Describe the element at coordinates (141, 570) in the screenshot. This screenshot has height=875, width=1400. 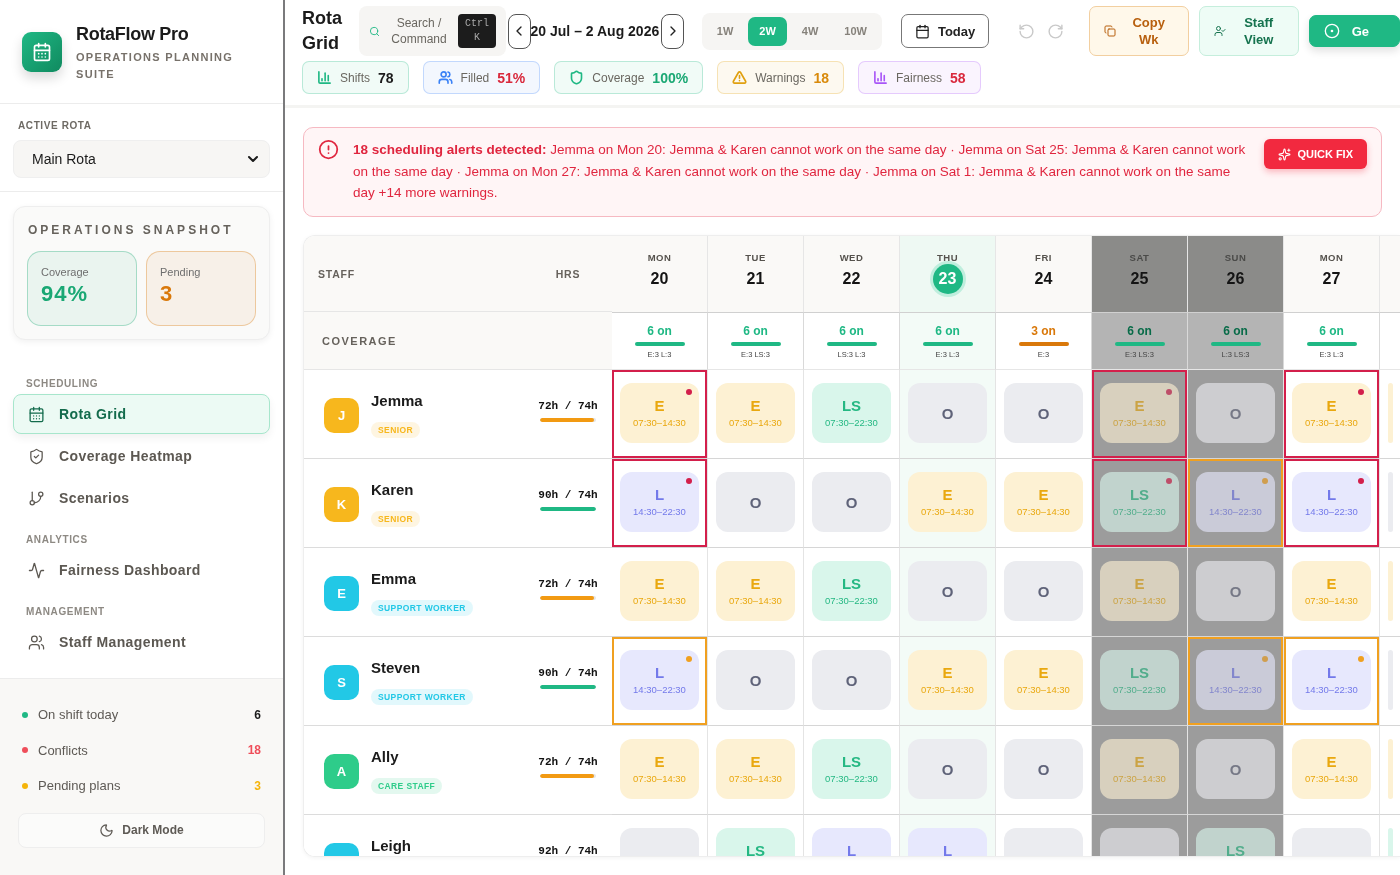
I see `nav-item: Fairness Dashboard` at that location.